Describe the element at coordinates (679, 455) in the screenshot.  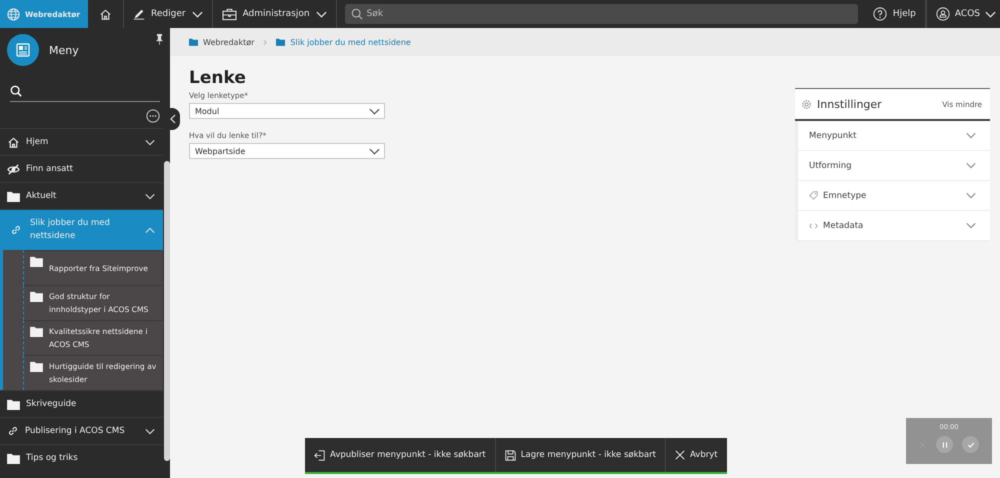
I see `close-icon` at that location.